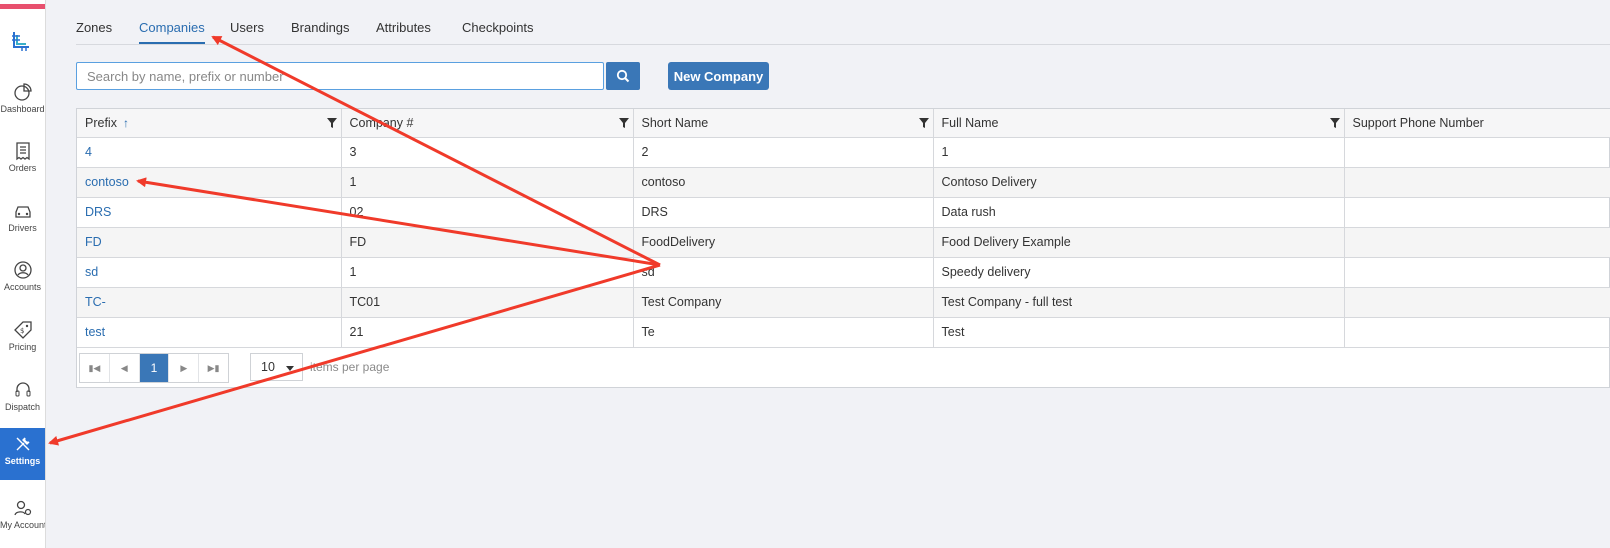 The width and height of the screenshot is (1610, 548). I want to click on sidebar-item-label: Orders, so click(22, 168).